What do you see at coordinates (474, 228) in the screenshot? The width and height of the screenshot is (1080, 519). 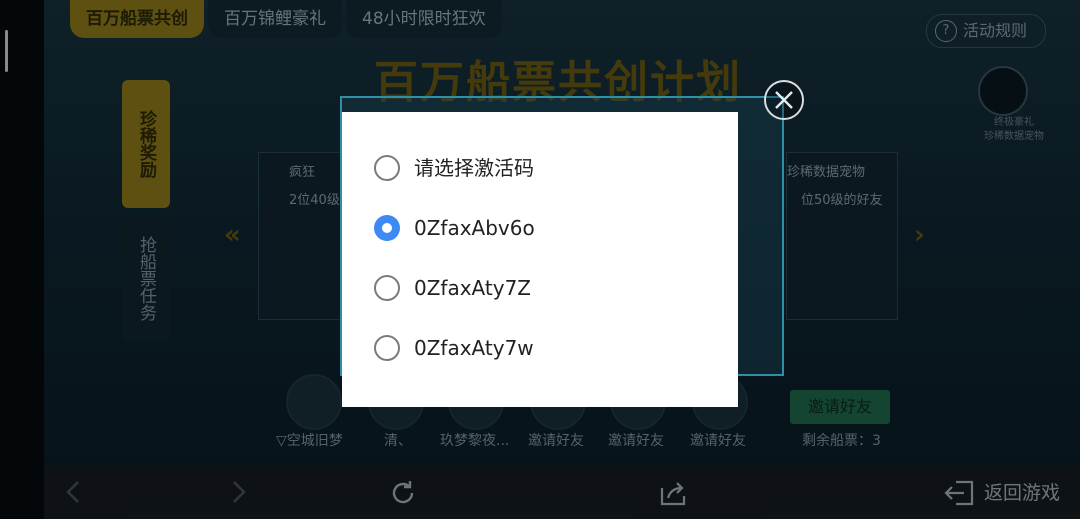 I see `option-label: 0ZfaxAbv6o` at bounding box center [474, 228].